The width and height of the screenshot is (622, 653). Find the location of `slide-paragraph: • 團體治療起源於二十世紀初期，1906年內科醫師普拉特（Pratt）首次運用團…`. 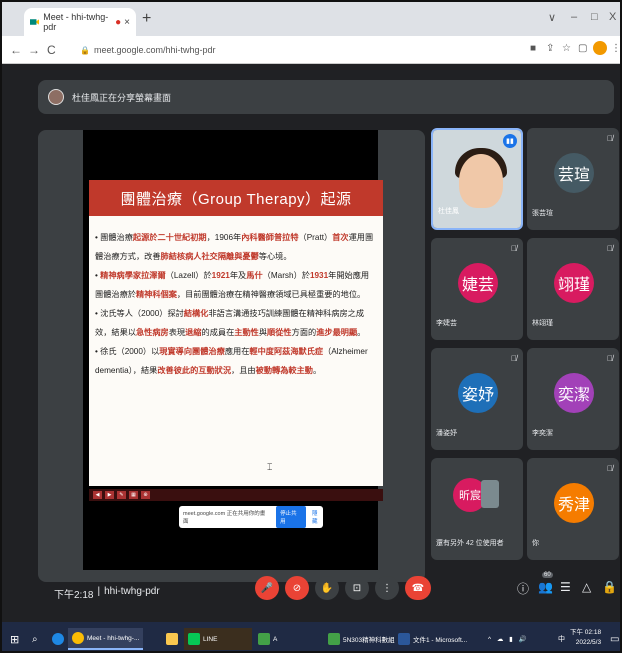

slide-paragraph: • 團體治療起源於二十世紀初期，1906年內科醫師普拉特（Pratt）首次運用團… is located at coordinates (236, 247).